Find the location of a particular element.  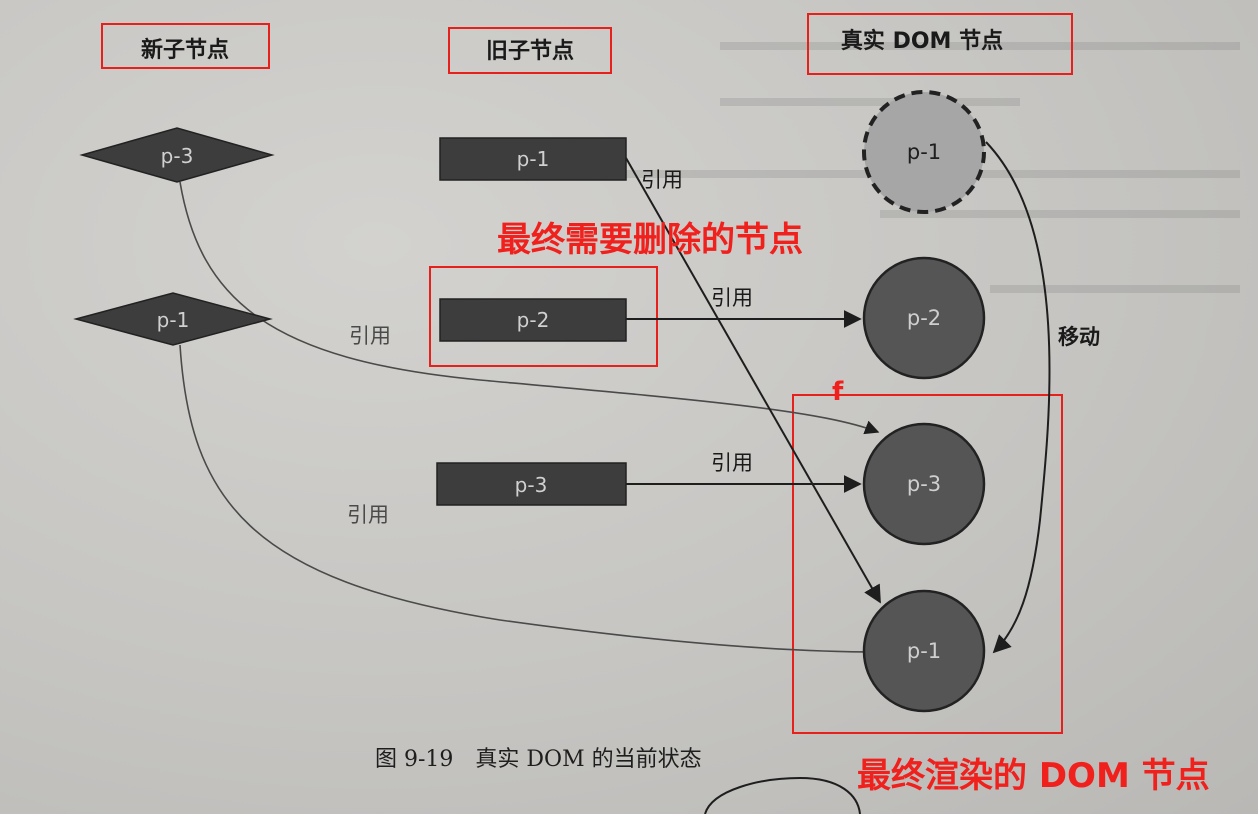

old-child-p3: p-3 is located at coordinates (531, 484).